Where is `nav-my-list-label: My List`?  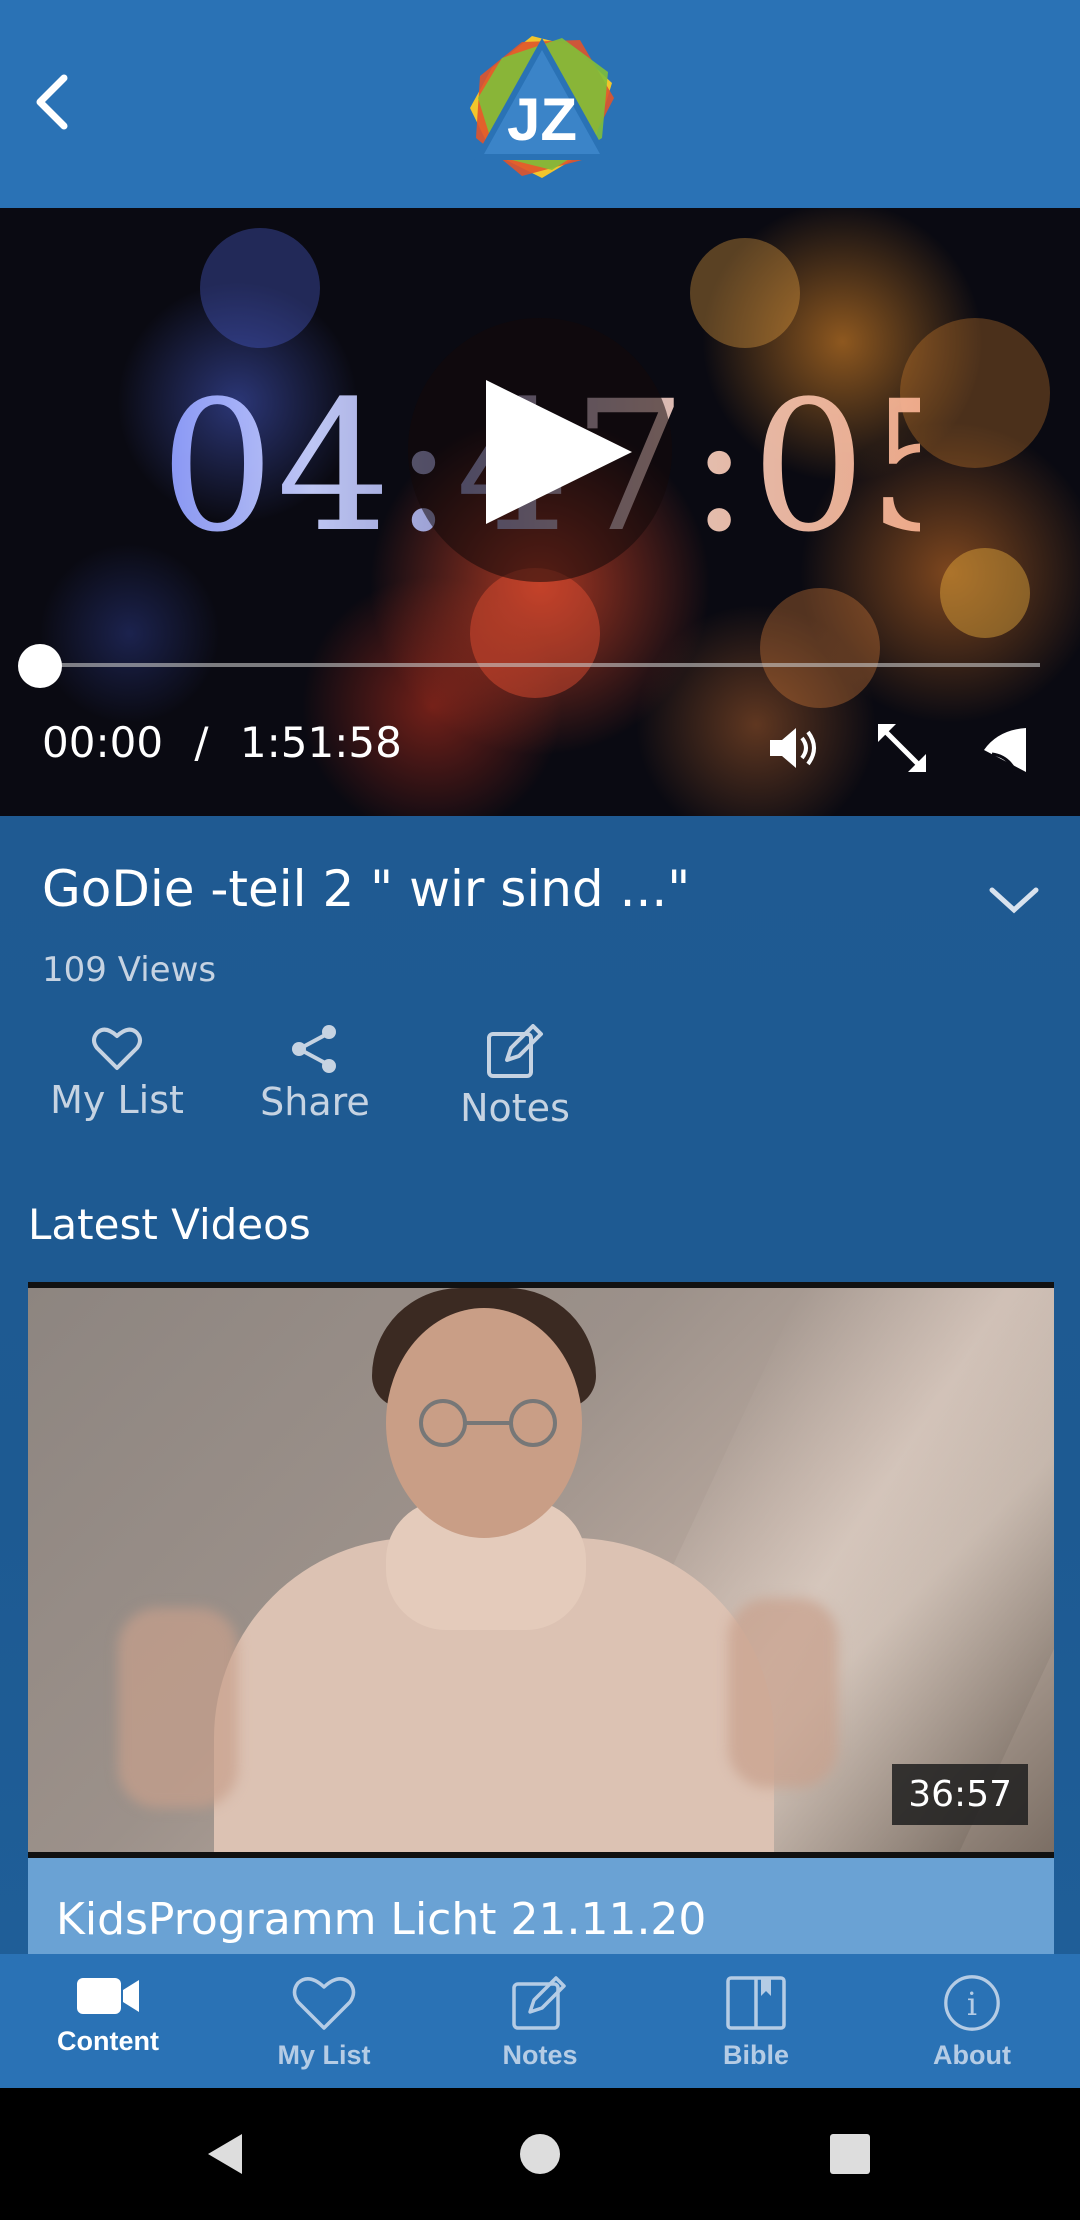 nav-my-list-label: My List is located at coordinates (324, 2055).